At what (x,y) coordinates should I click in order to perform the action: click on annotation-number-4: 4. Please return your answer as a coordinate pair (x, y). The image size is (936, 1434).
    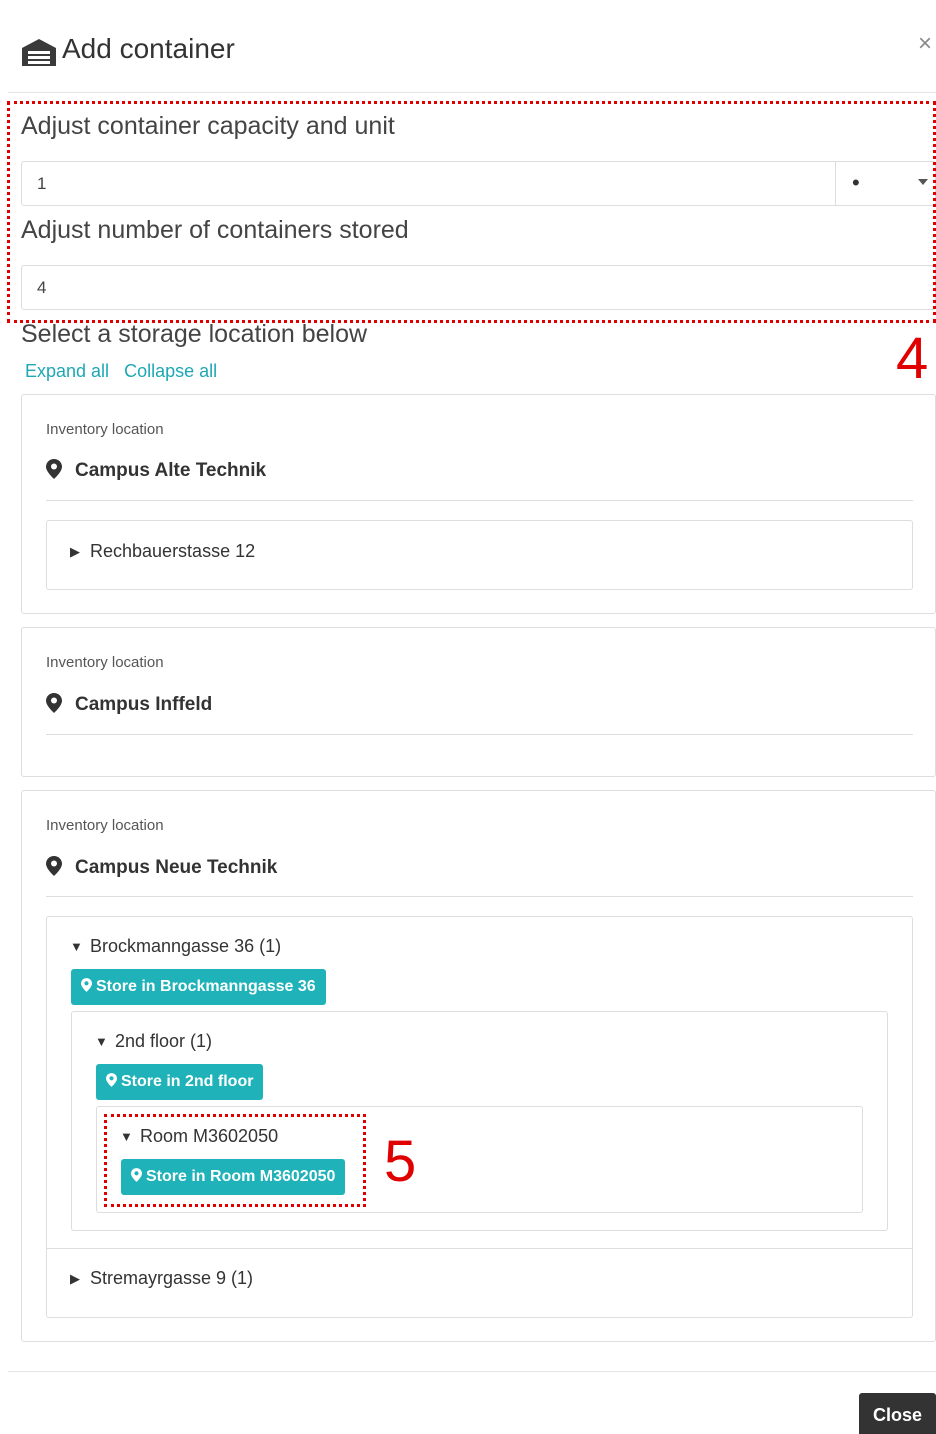
    Looking at the image, I should click on (912, 358).